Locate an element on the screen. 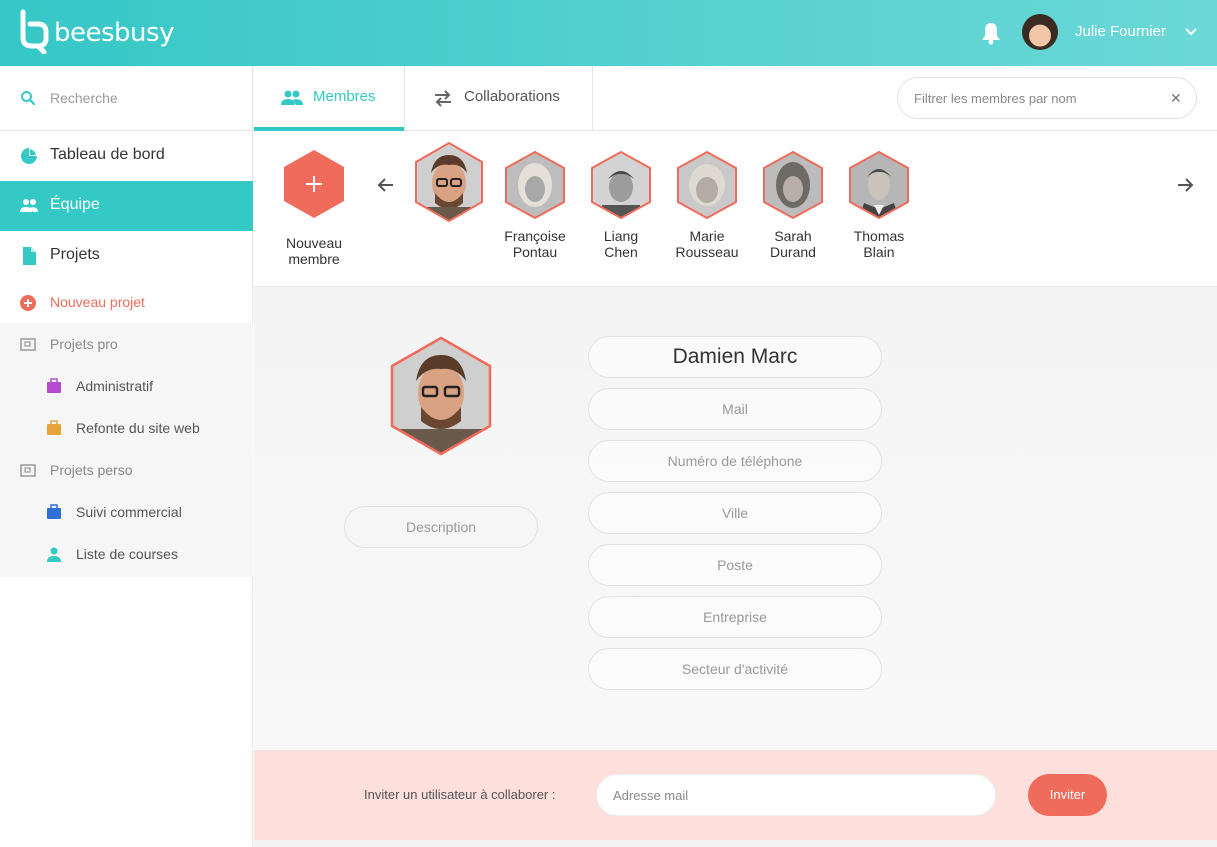 The image size is (1217, 847). sidebar-item-label: Projets is located at coordinates (75, 254).